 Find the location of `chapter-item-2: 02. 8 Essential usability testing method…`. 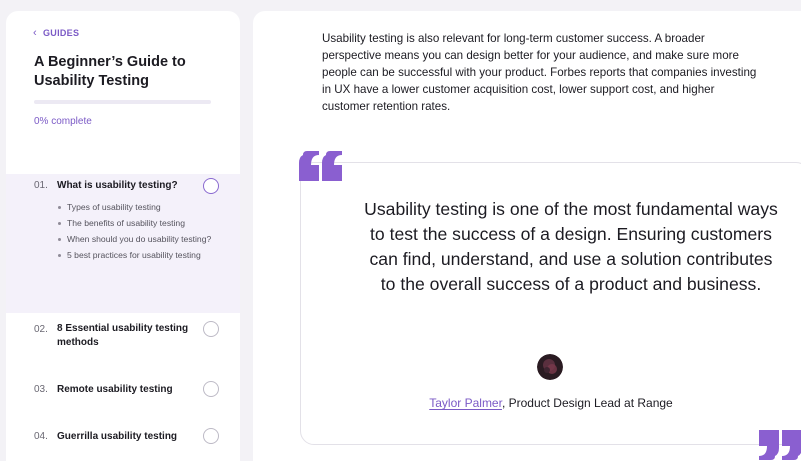

chapter-item-2: 02. 8 Essential usability testing method… is located at coordinates (123, 336).